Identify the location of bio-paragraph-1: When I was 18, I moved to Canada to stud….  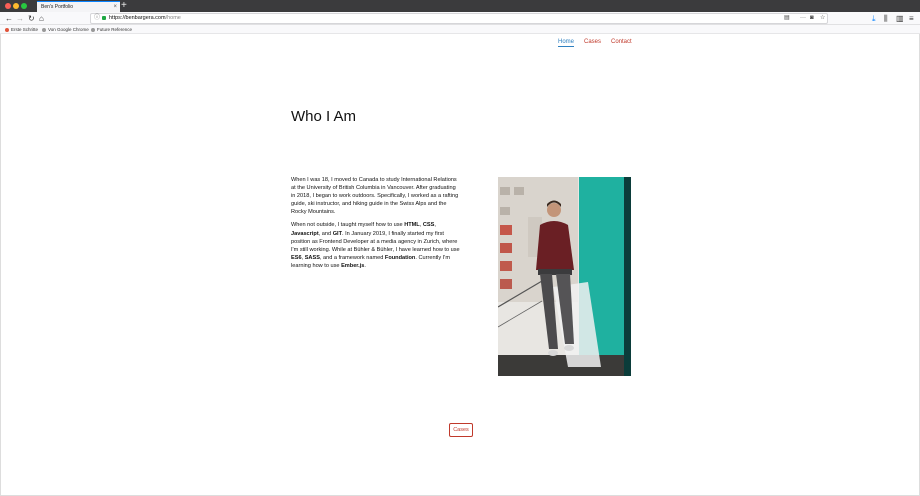
(375, 196).